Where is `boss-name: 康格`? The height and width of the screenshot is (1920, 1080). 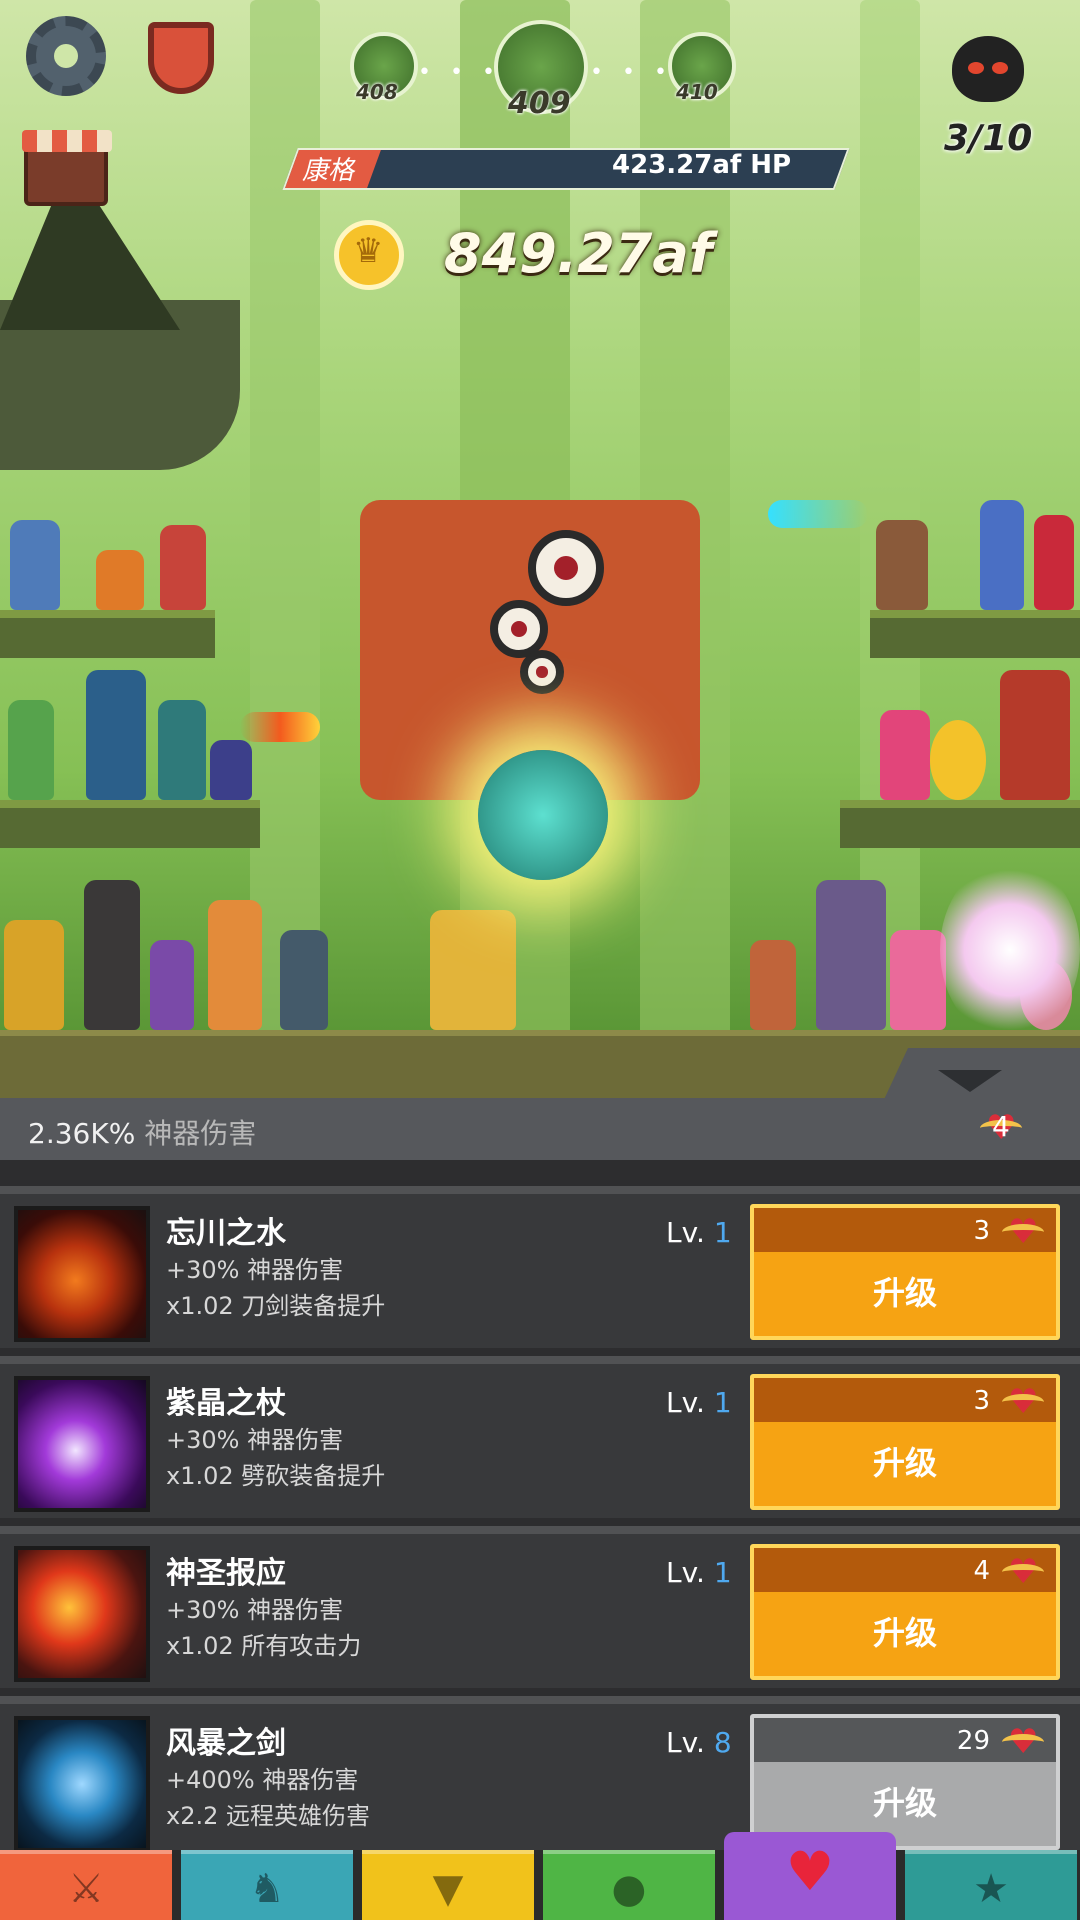
boss-name: 康格 is located at coordinates (328, 171).